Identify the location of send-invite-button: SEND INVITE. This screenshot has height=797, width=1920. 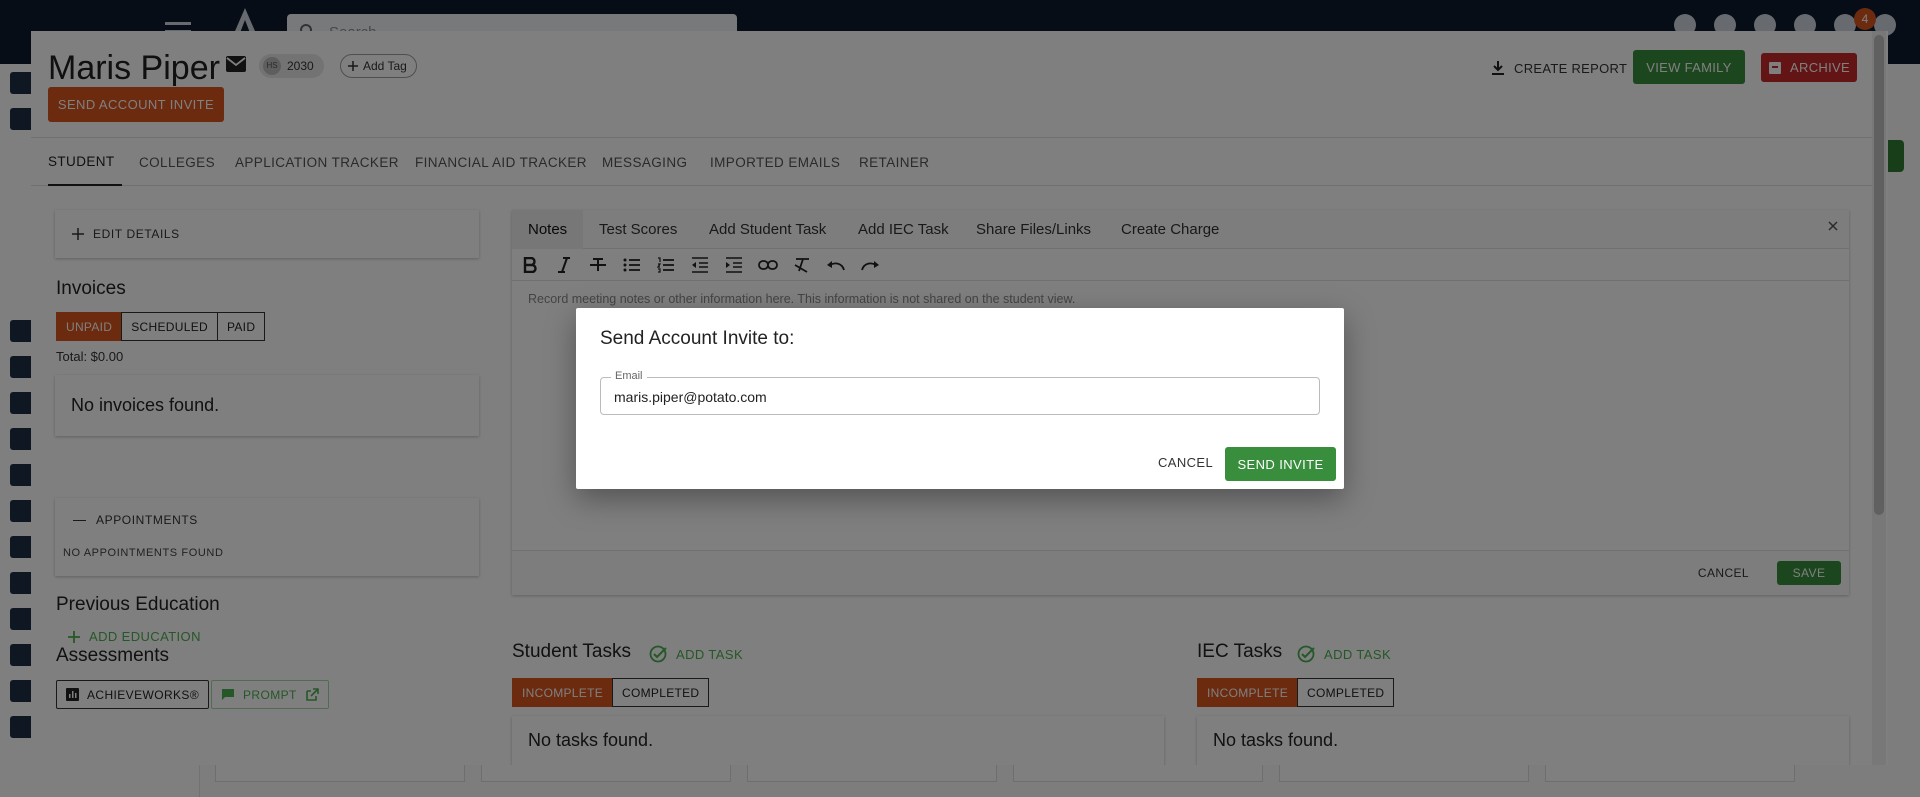
(1280, 464).